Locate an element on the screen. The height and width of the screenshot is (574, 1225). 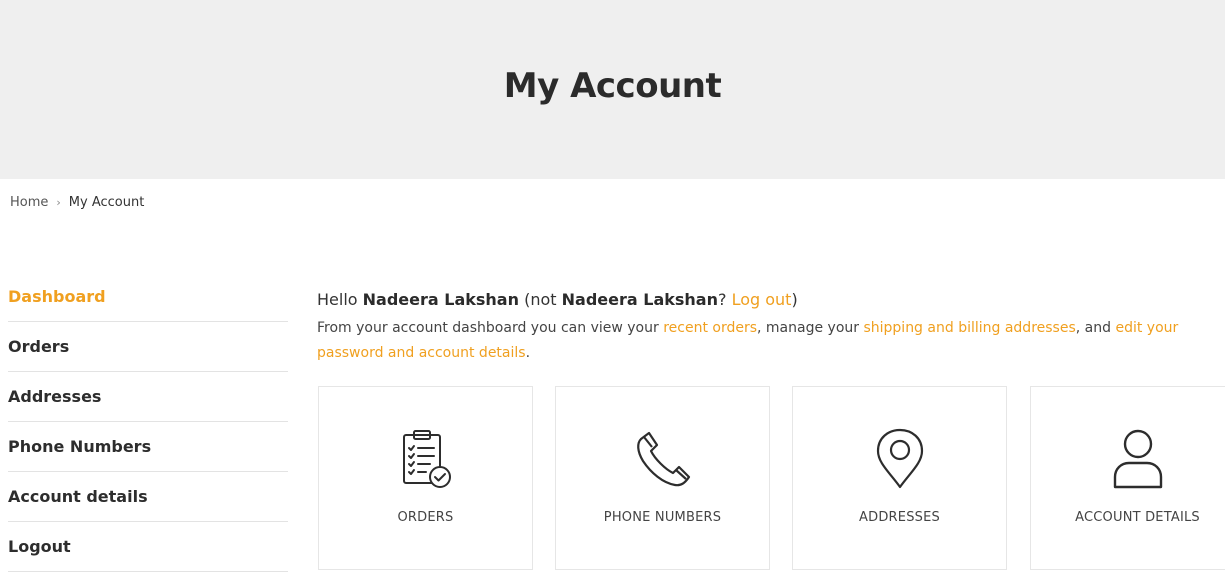
phone-numbers-card-label: PHONE NUMBERS is located at coordinates (662, 517).